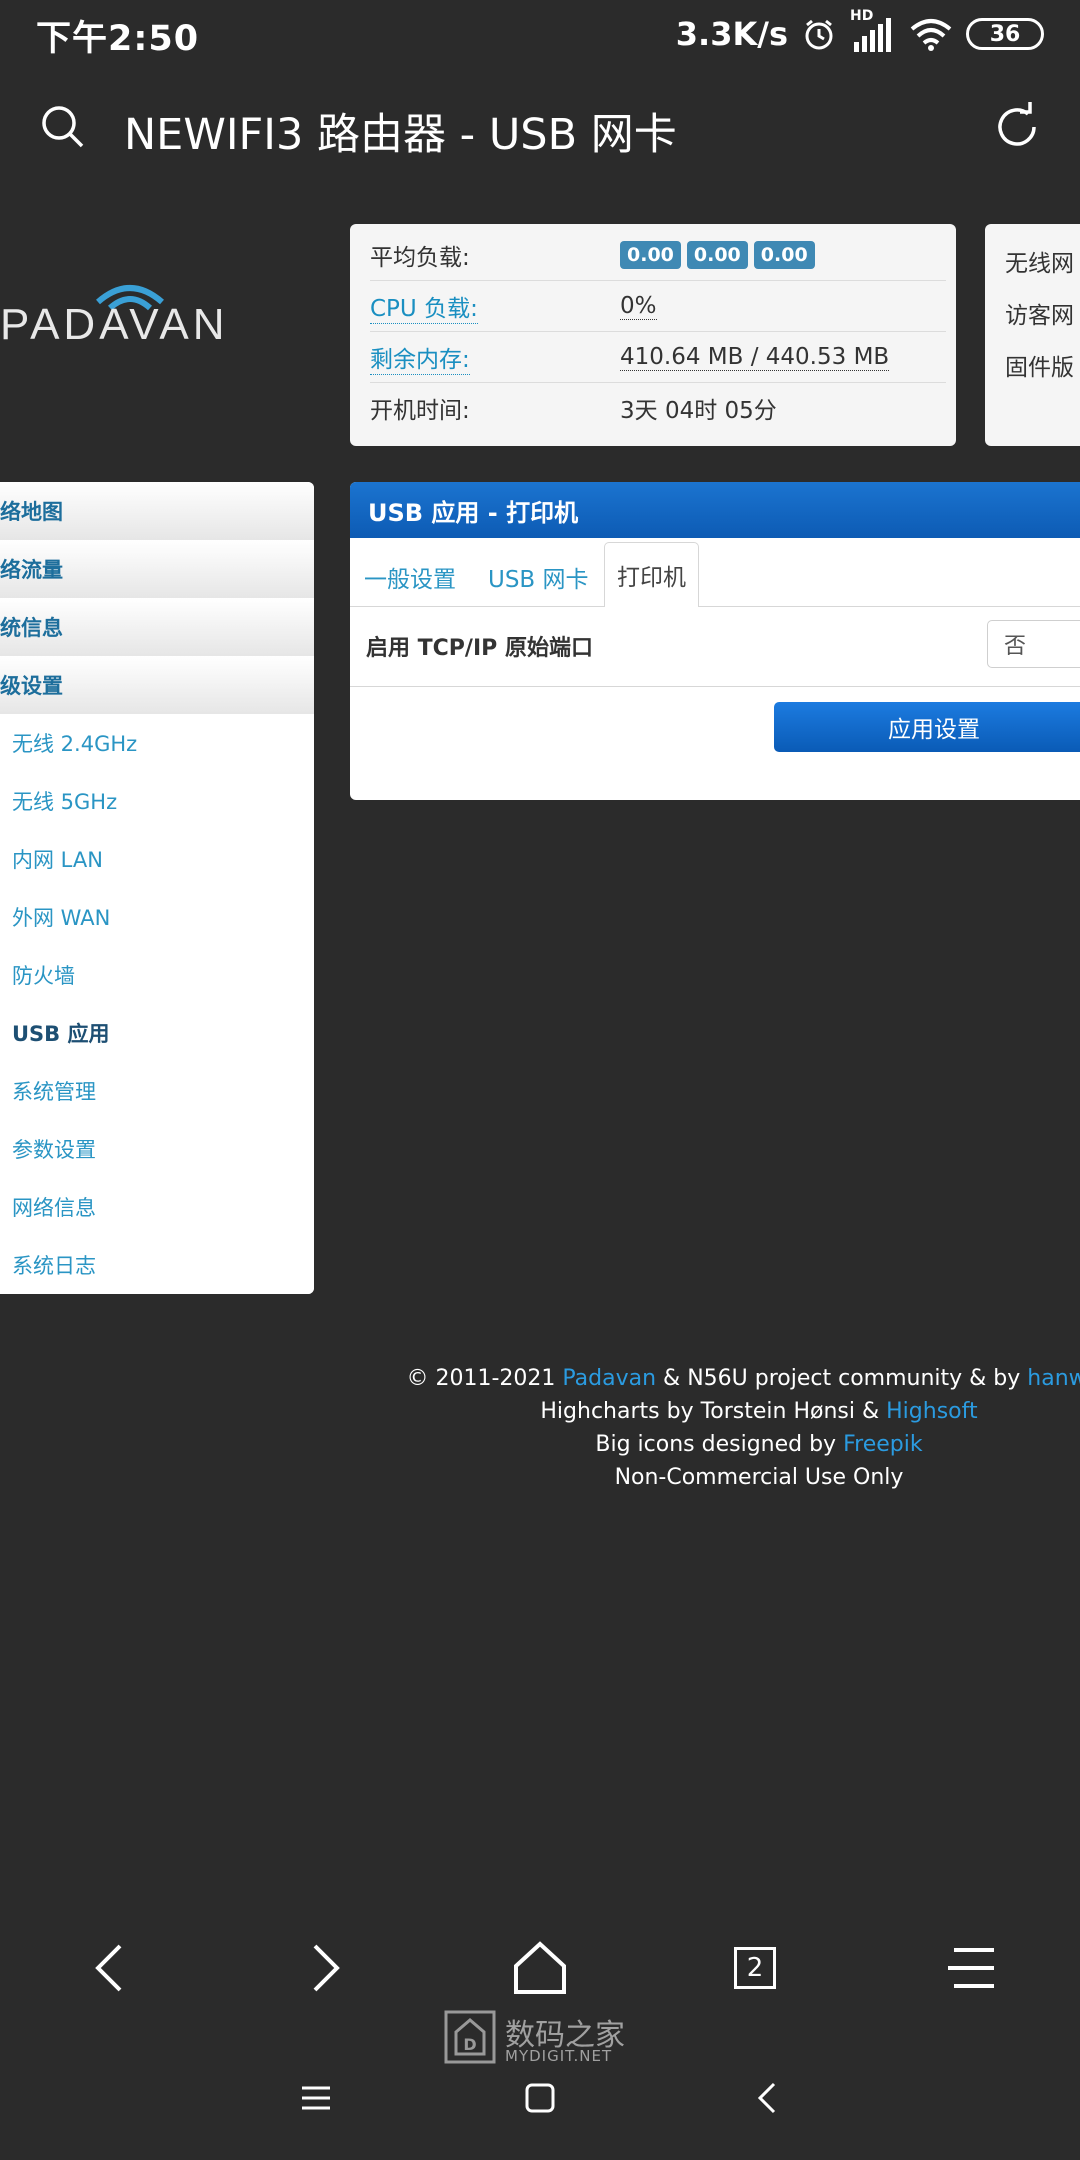 The image size is (1080, 2160). I want to click on sidebar-item-network-map: 络地图, so click(157, 511).